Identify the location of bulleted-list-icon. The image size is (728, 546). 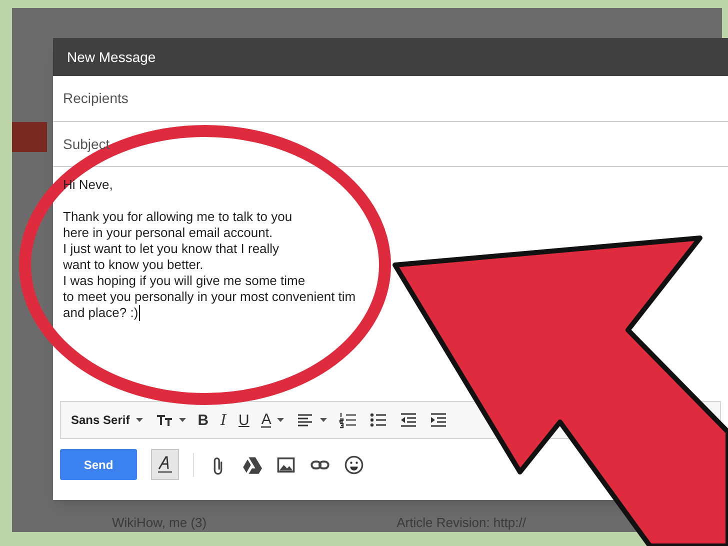
(378, 420).